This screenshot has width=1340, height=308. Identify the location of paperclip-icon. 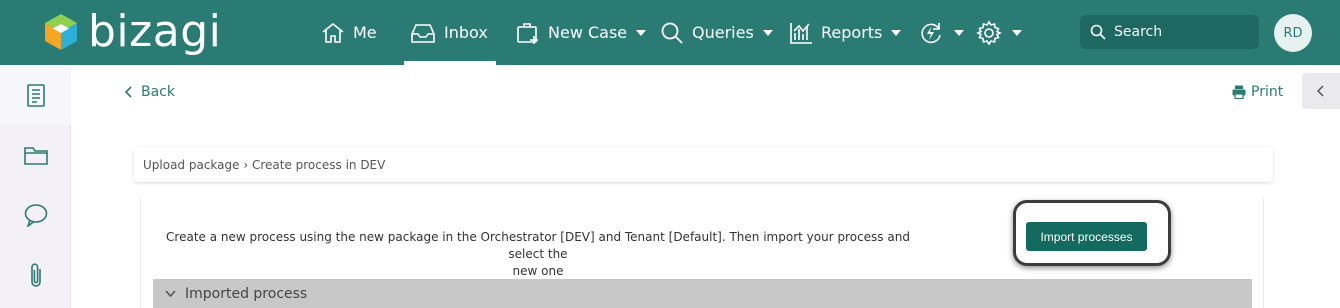
(35, 275).